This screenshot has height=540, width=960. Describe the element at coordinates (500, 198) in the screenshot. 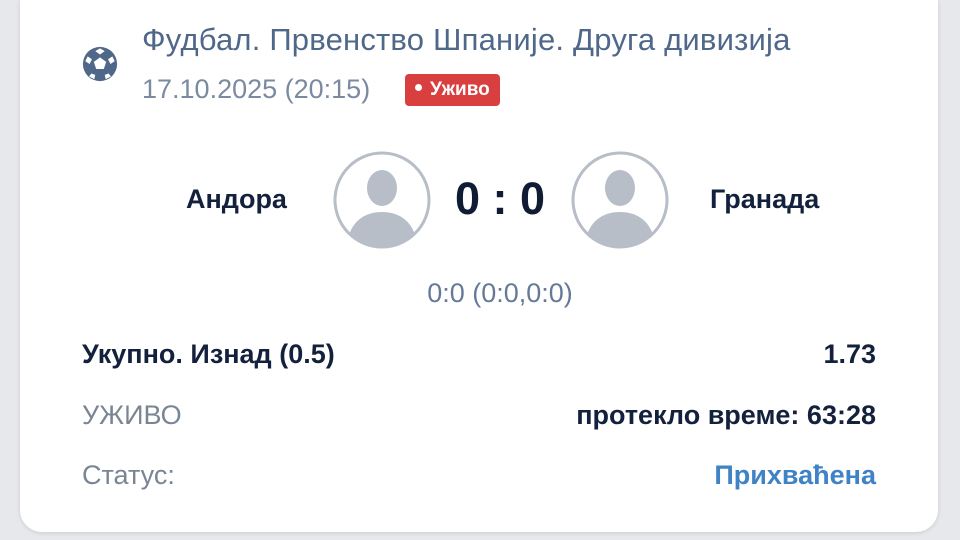

I see `match-score: 0` at that location.